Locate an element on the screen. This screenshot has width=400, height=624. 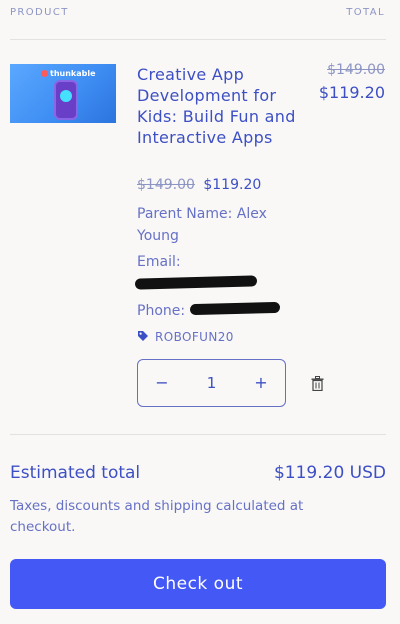
discount-badge: ROBOFUN20 is located at coordinates (185, 337).